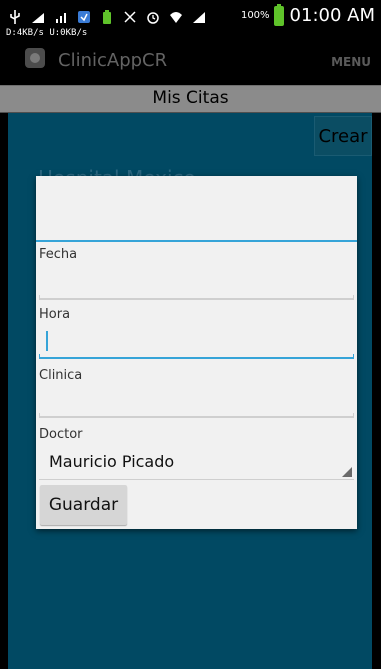 This screenshot has height=669, width=381. I want to click on create-button: Crear, so click(343, 136).